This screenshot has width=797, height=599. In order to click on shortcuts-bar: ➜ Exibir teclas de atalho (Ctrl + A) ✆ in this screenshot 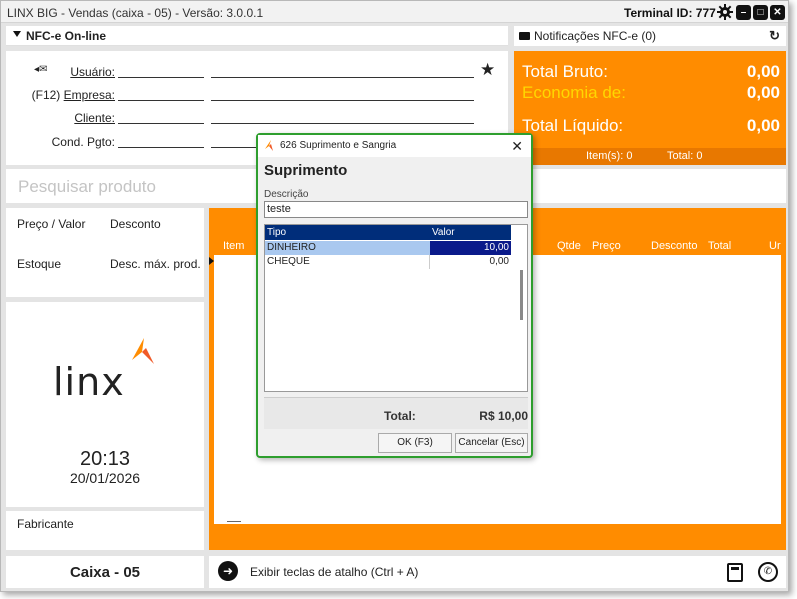, I will do `click(497, 572)`.